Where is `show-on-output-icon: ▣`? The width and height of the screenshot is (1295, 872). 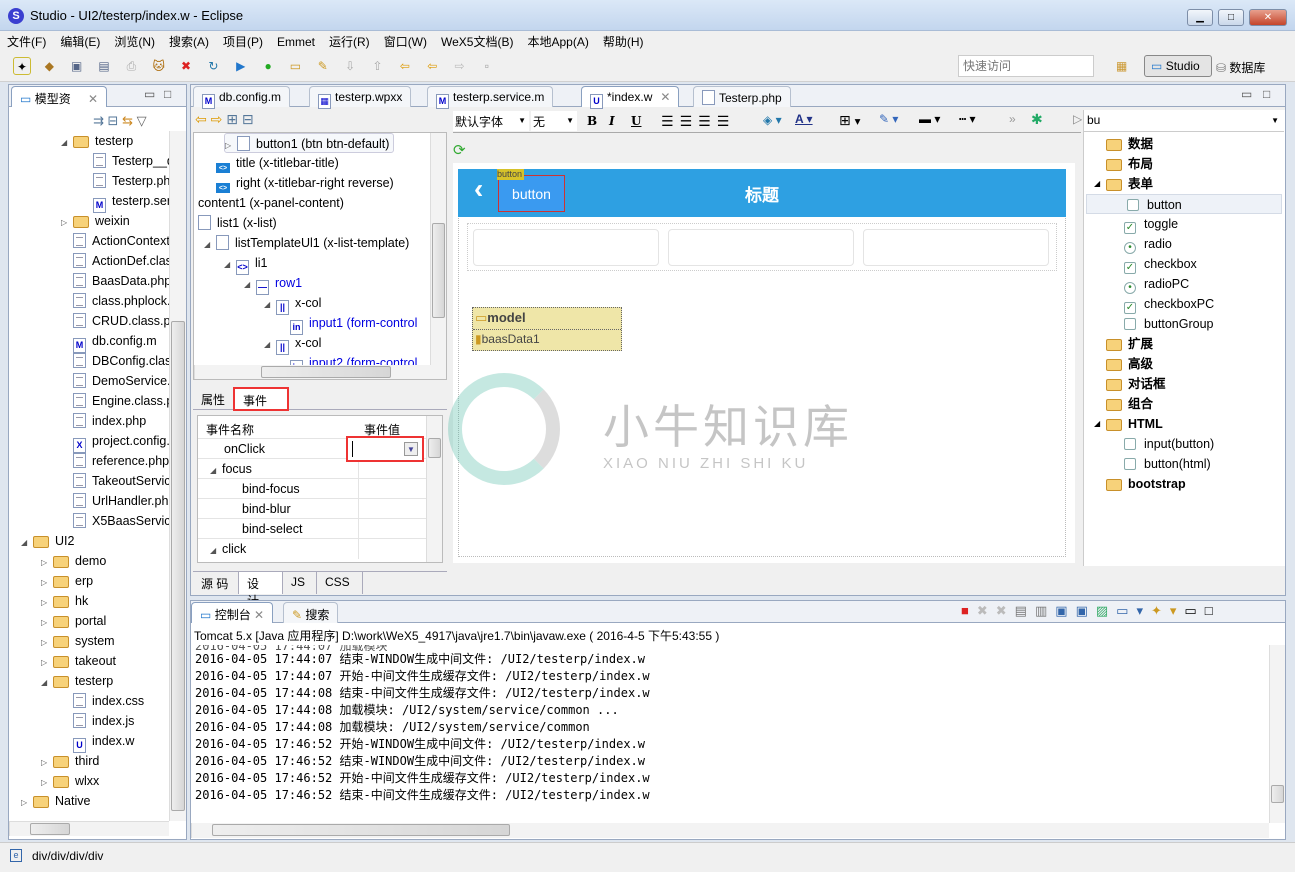
show-on-output-icon: ▣ is located at coordinates (1086, 610).